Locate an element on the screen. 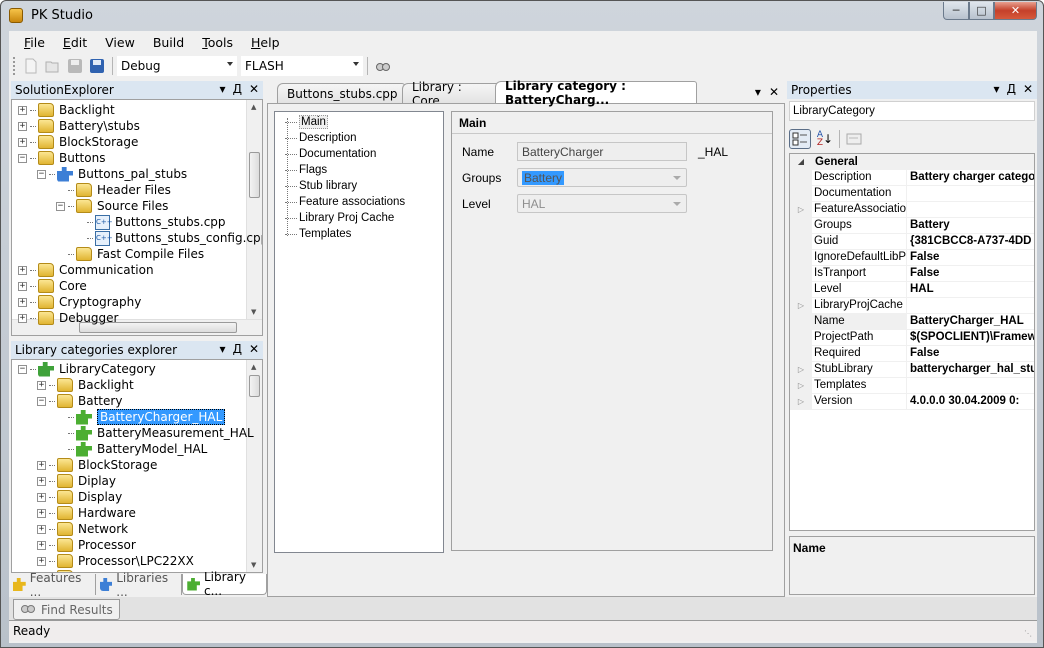 This screenshot has height=648, width=1044. level-select: HAL is located at coordinates (602, 203).